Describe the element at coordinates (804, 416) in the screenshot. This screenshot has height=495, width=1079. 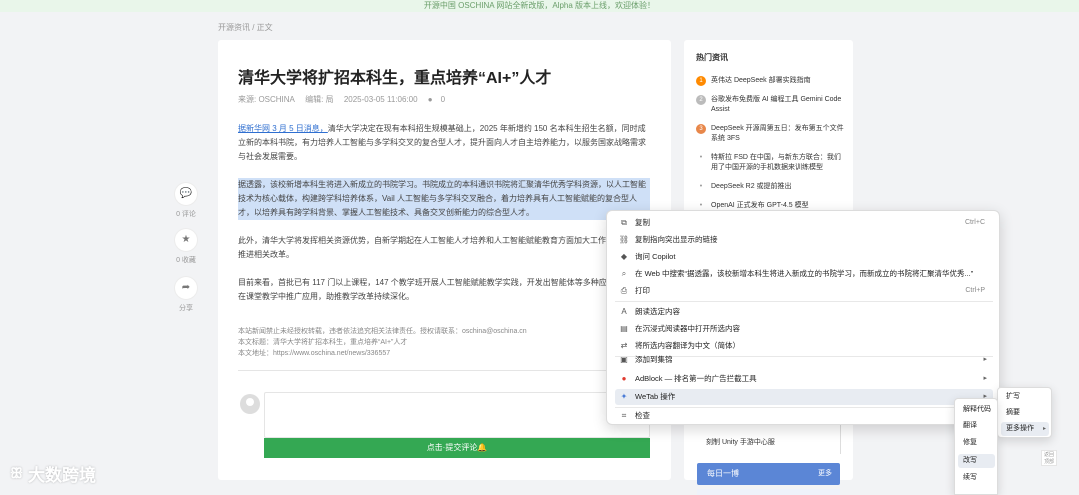
I see `menu-item-inspect: ⌗ 检查` at that location.